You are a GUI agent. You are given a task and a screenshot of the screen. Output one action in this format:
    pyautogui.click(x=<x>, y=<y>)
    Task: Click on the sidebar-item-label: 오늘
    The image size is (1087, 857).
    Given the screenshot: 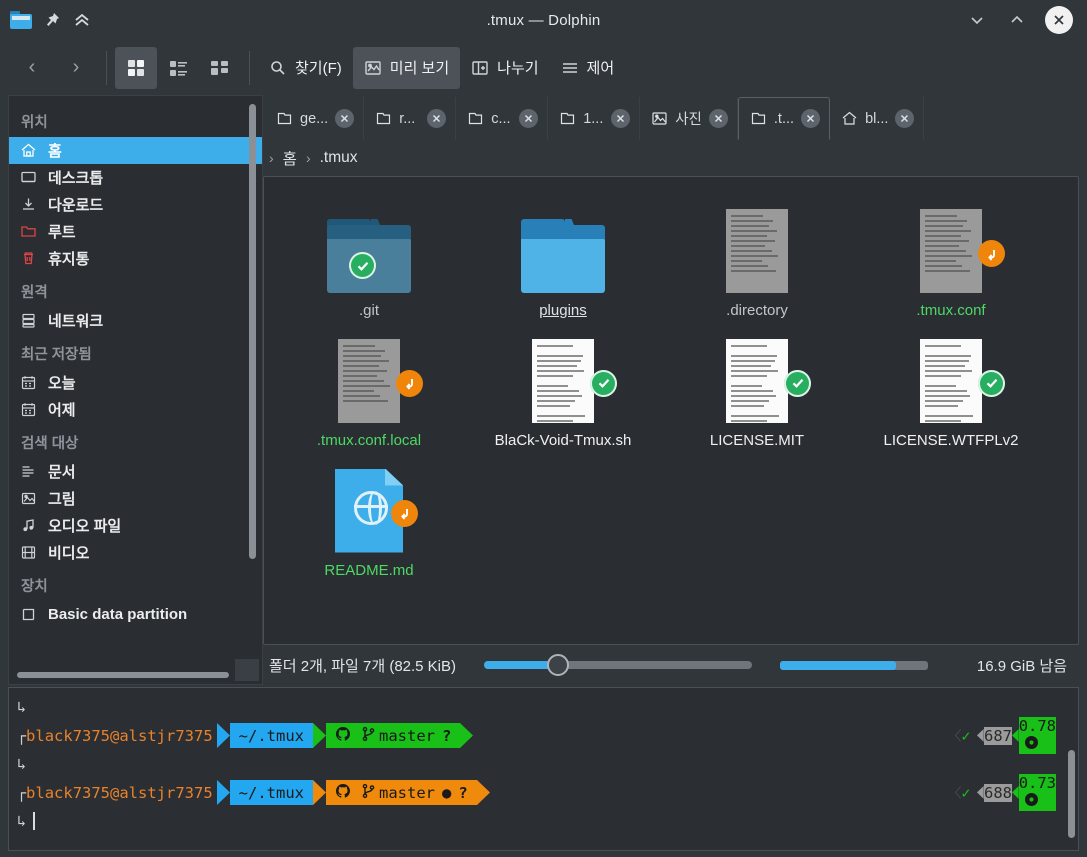 What is the action you would take?
    pyautogui.click(x=62, y=383)
    